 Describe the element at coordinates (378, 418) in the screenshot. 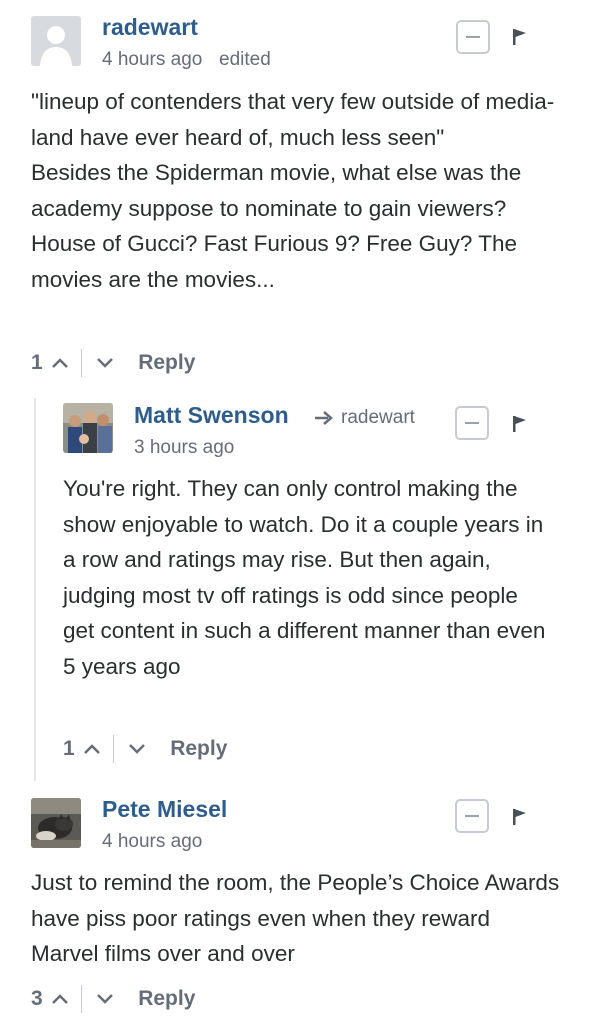

I see `reply-to-user: radewart` at that location.